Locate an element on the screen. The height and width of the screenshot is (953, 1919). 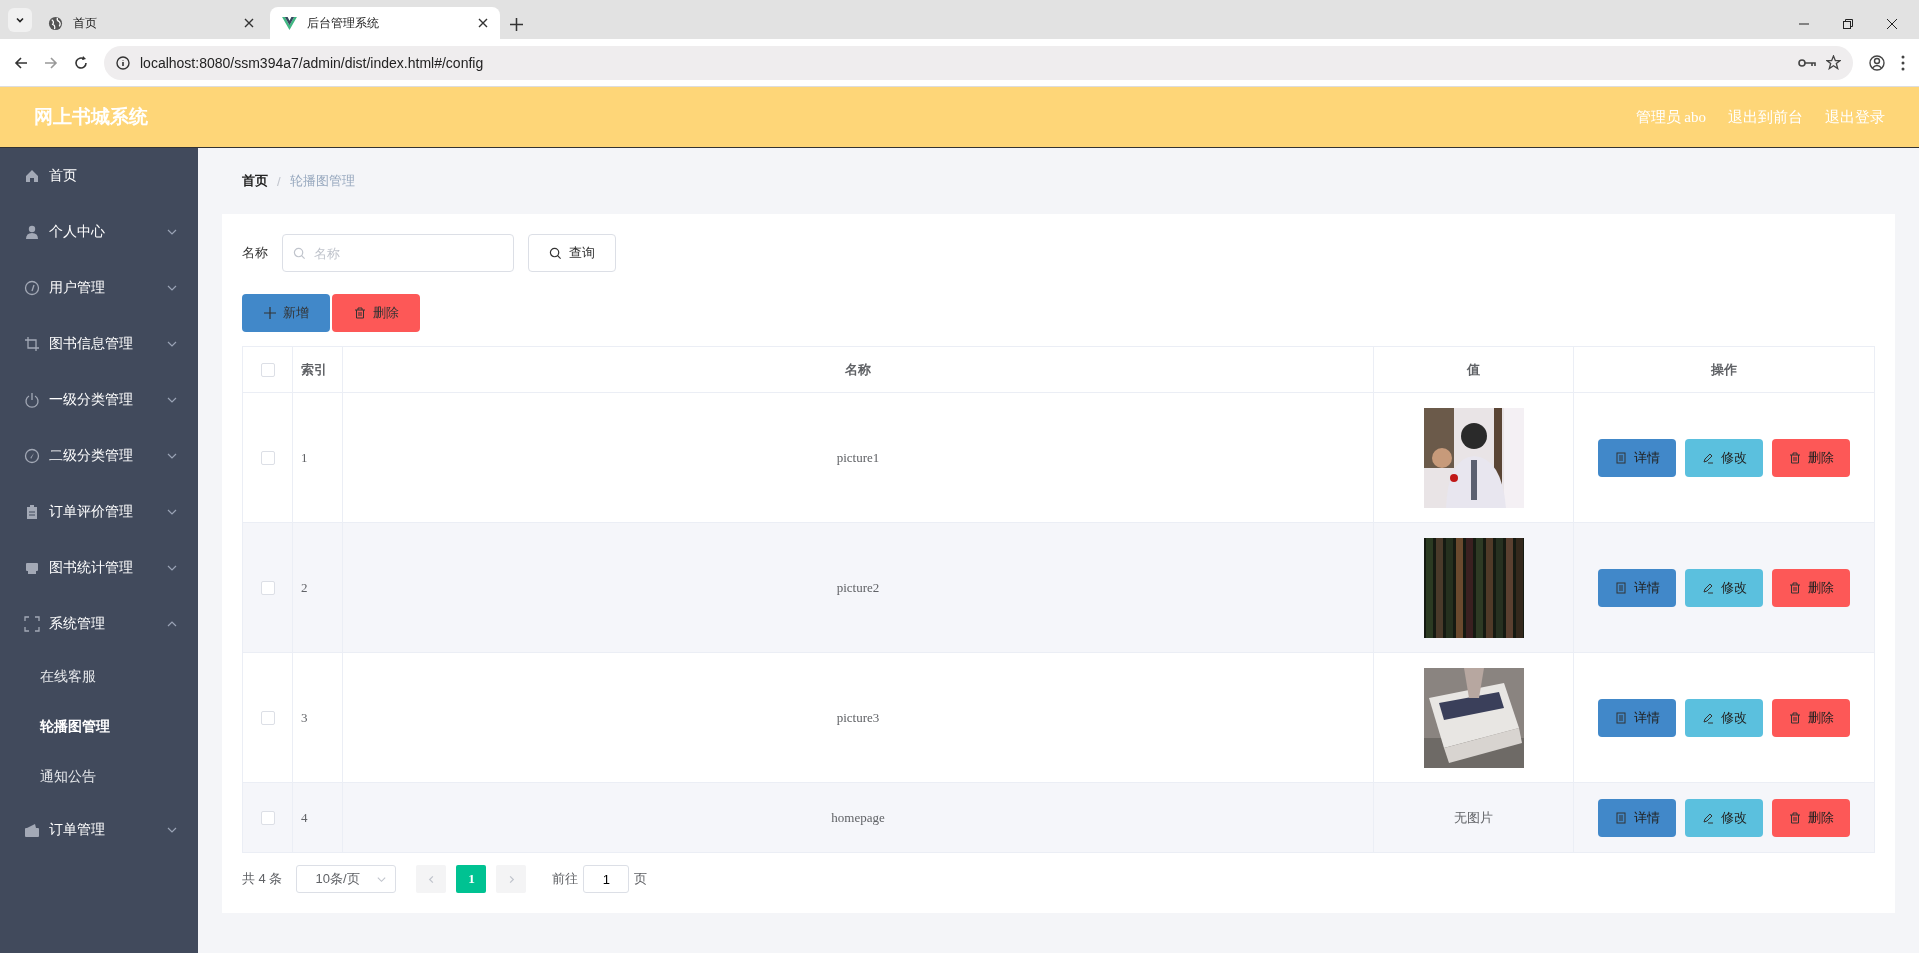
reload-icon is located at coordinates (81, 62).